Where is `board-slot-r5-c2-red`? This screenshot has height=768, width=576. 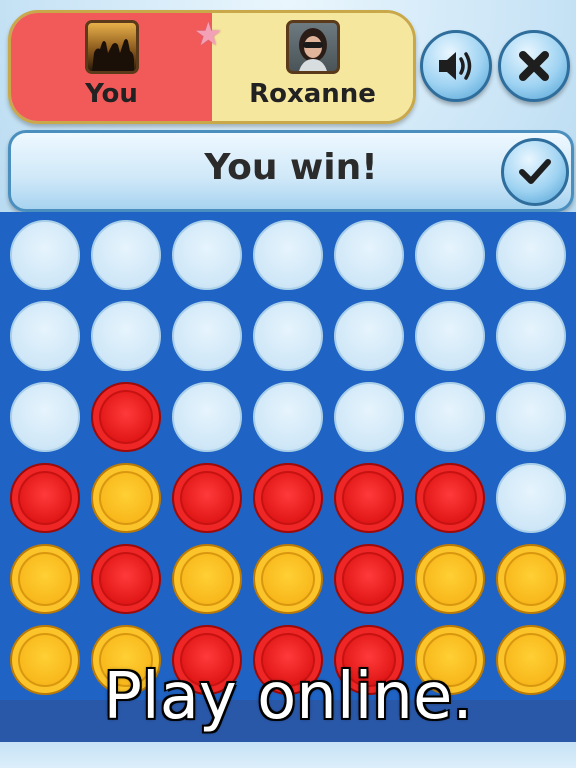
board-slot-r5-c2-red is located at coordinates (126, 579).